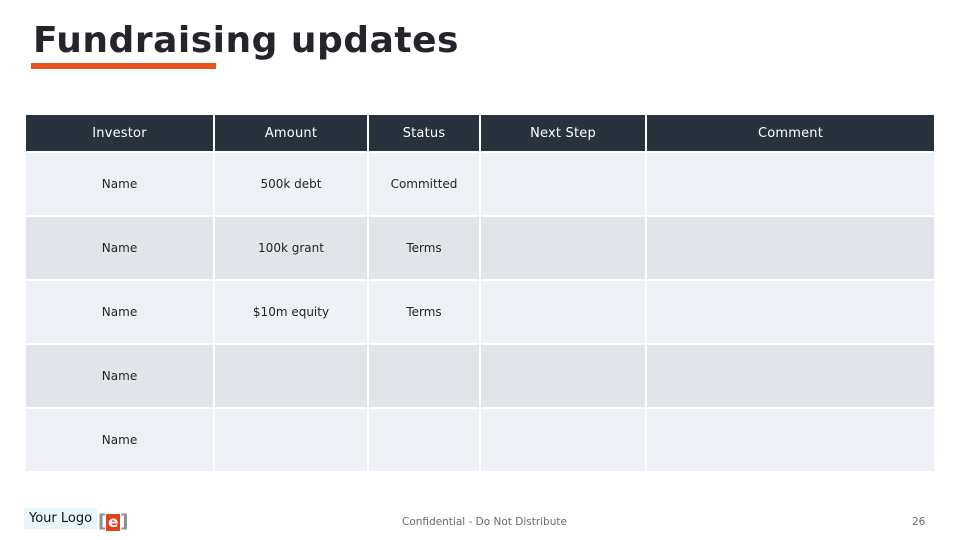 The width and height of the screenshot is (960, 540). Describe the element at coordinates (919, 522) in the screenshot. I see `page-number: 26` at that location.